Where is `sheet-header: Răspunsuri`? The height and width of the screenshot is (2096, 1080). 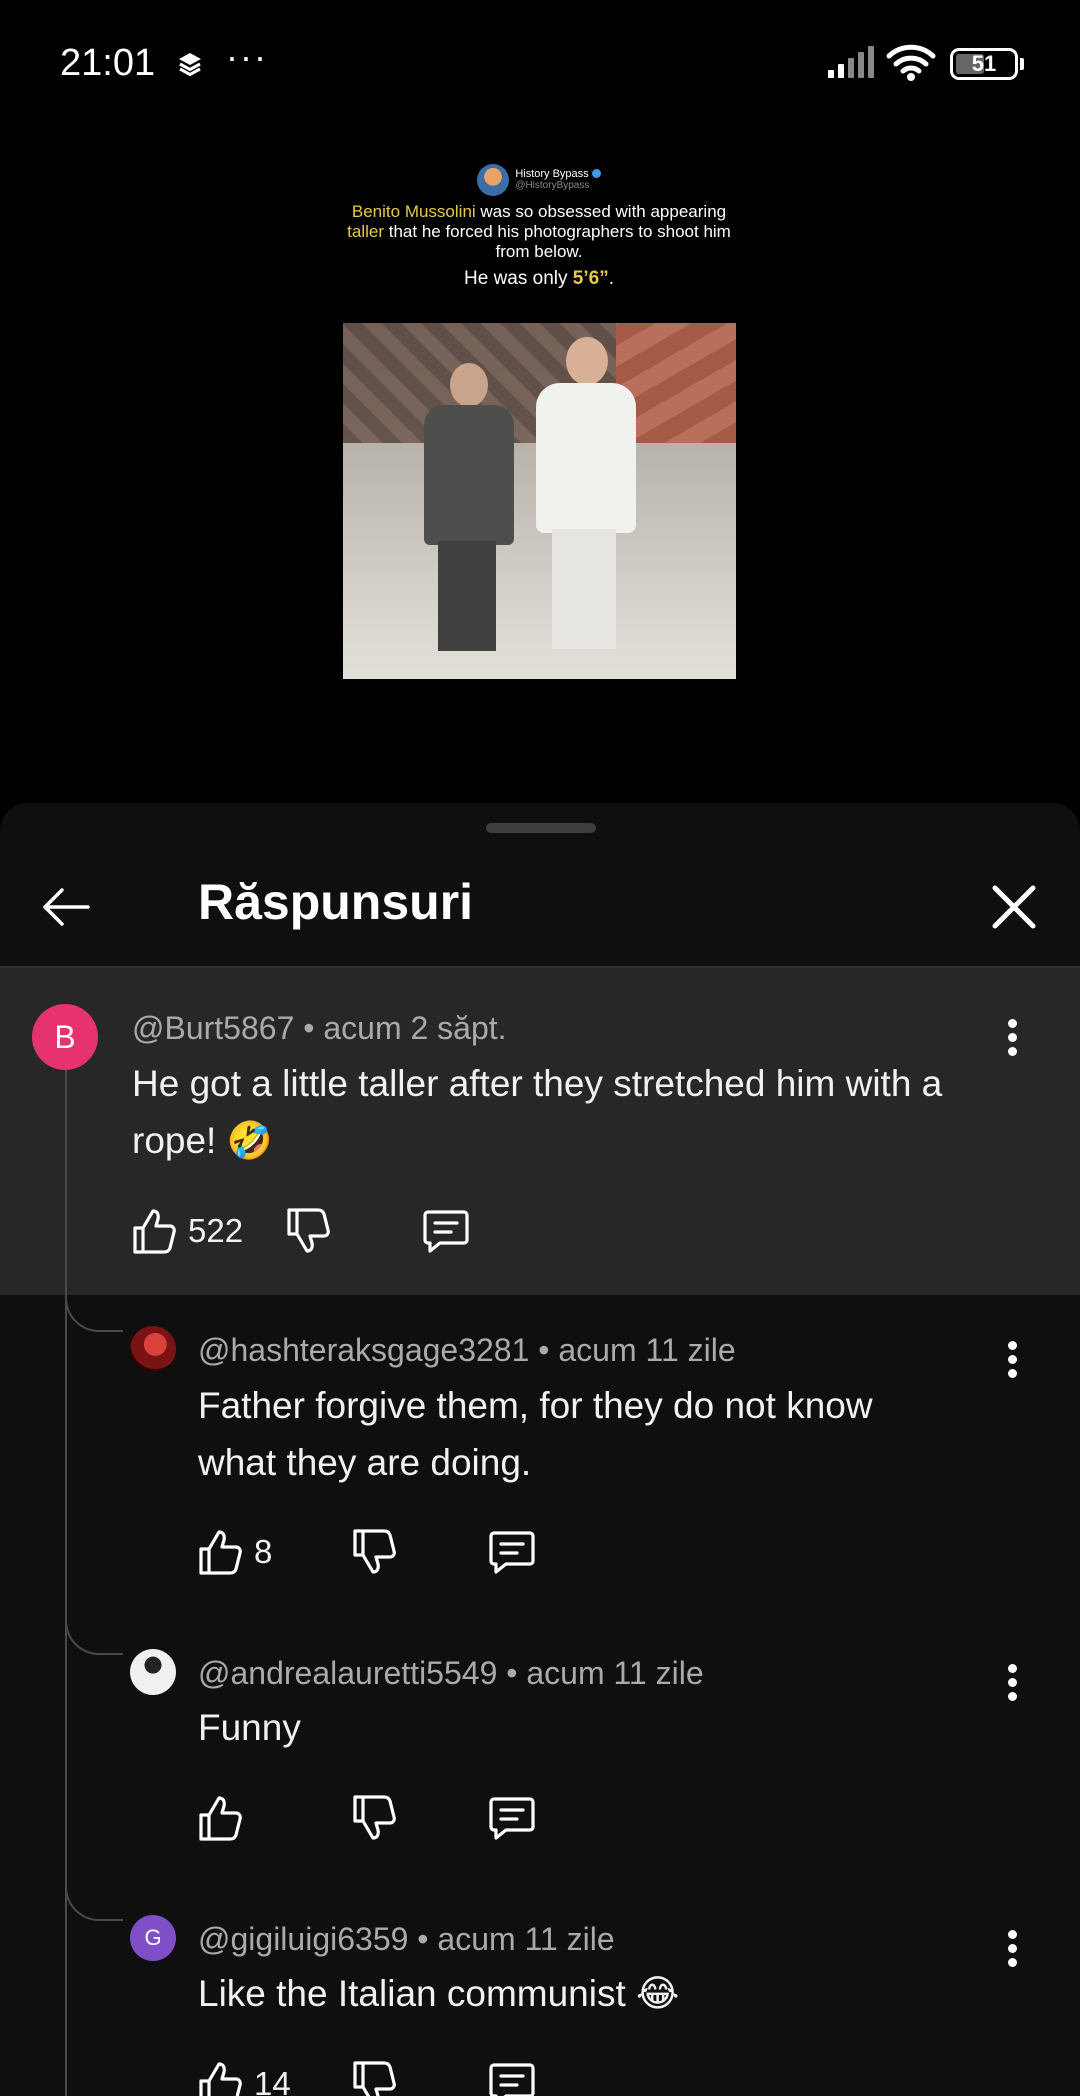
sheet-header: Răspunsuri is located at coordinates (540, 905).